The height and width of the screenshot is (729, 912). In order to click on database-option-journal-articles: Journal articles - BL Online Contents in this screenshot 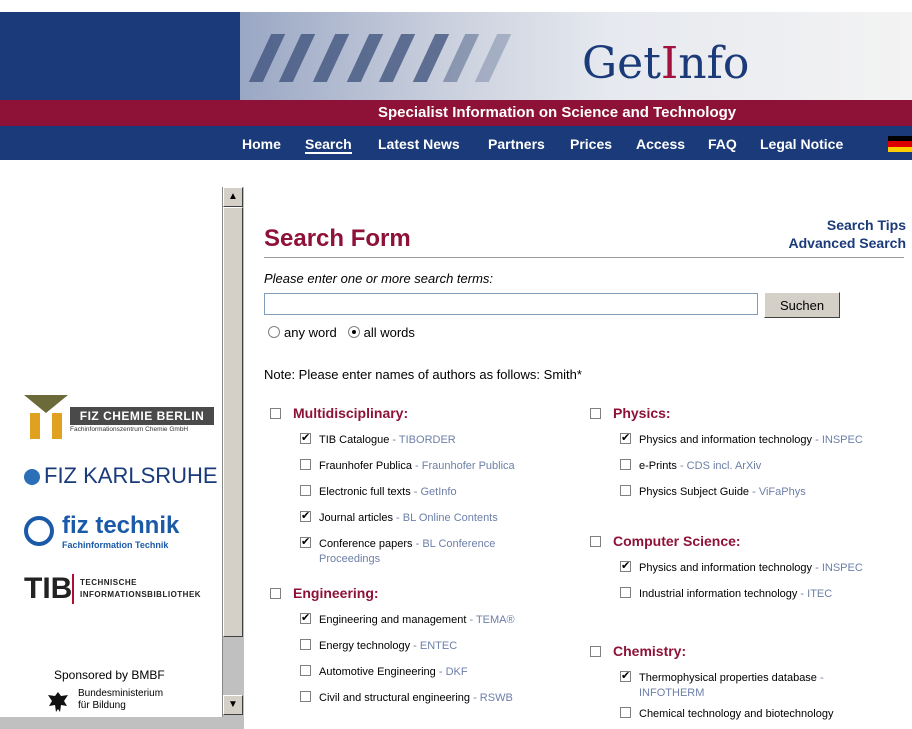, I will do `click(399, 517)`.